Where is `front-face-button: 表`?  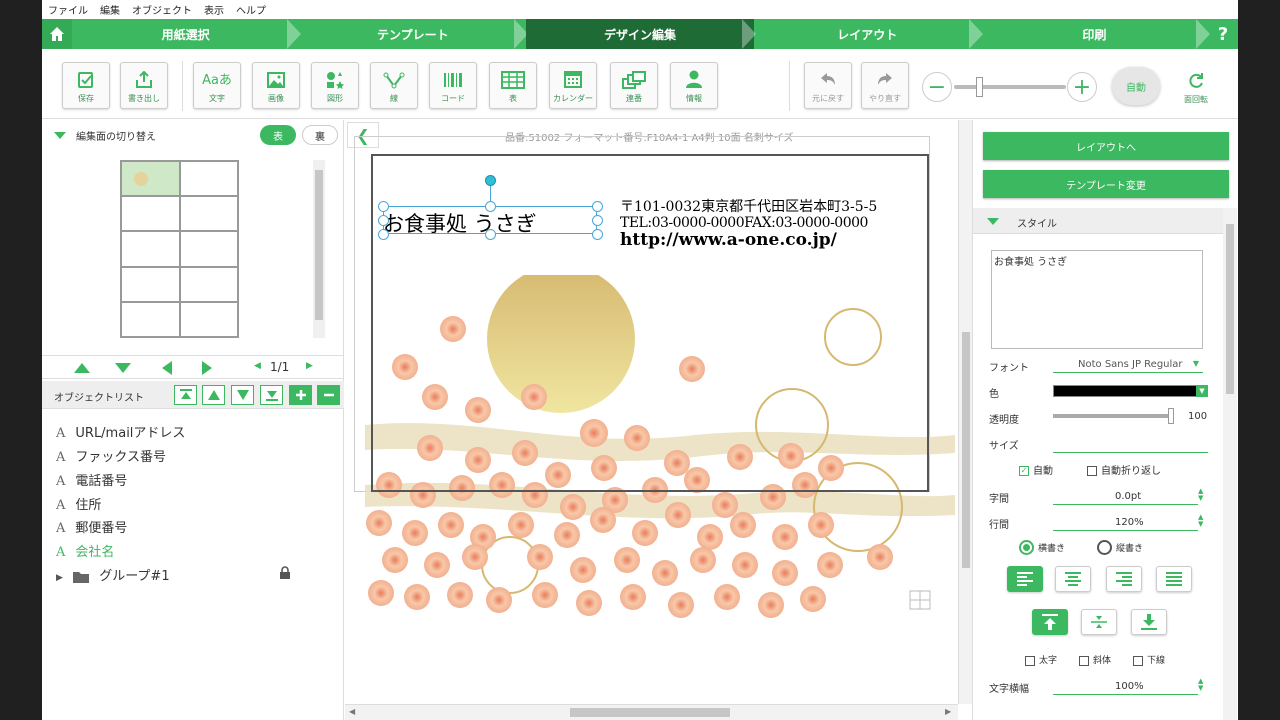 front-face-button: 表 is located at coordinates (278, 135).